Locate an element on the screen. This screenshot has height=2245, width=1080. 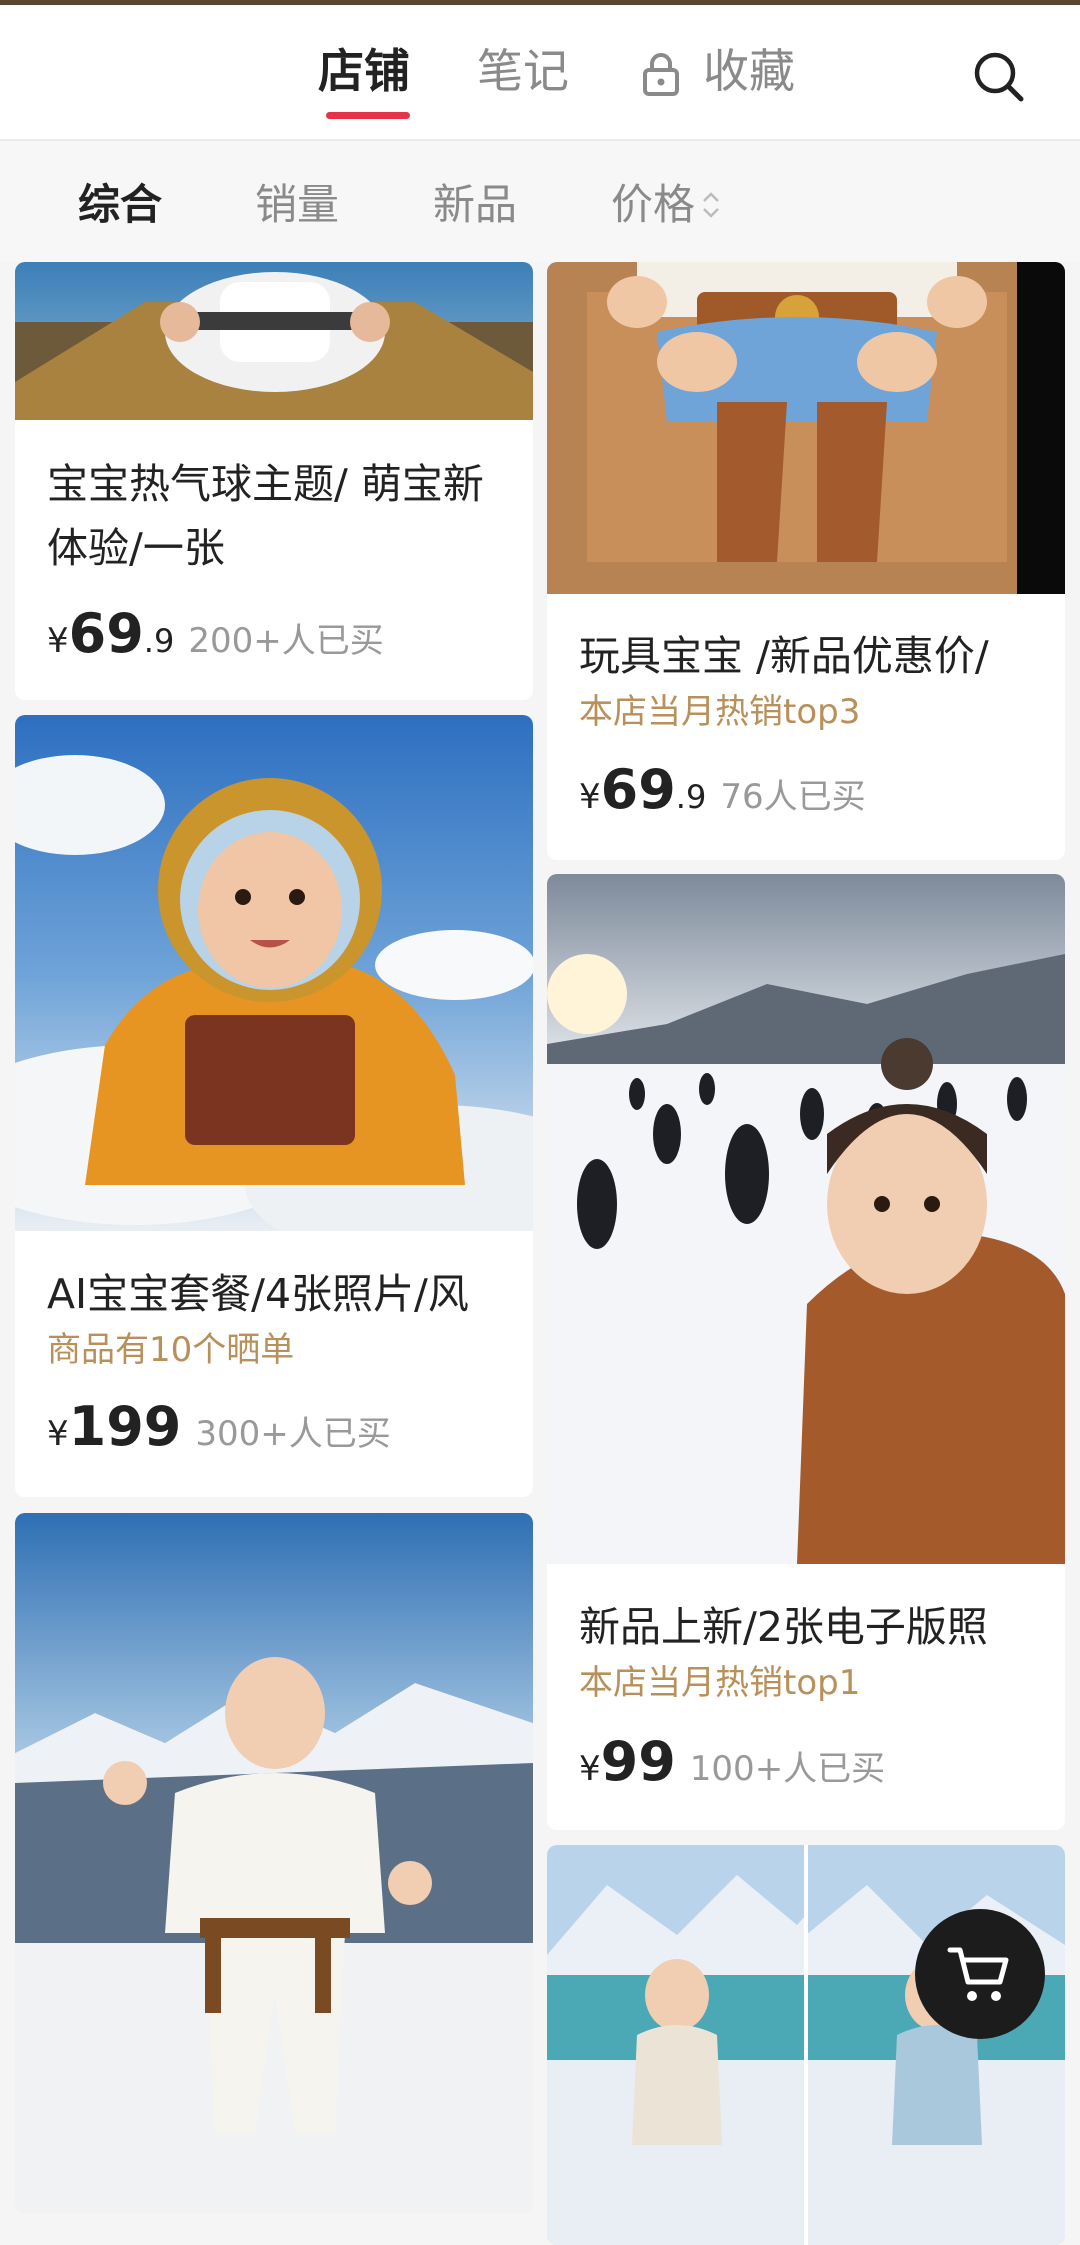
sort-new: 新品 is located at coordinates (475, 205).